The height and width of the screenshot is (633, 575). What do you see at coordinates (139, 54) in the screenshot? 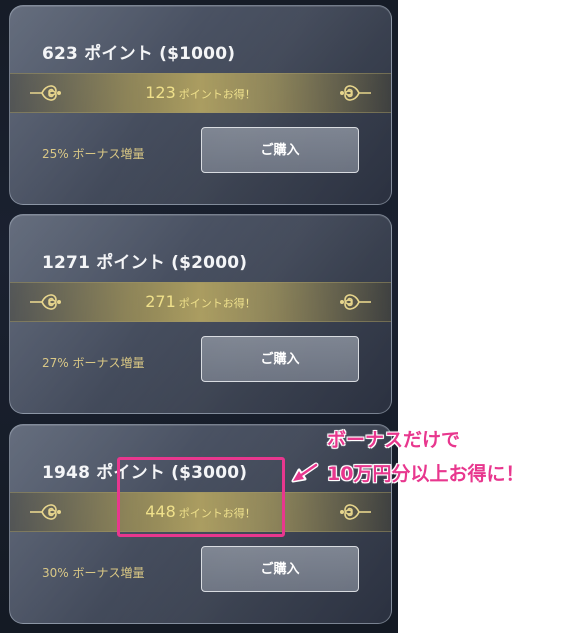
I see `offer-title: 623 ポイント ($1000)` at bounding box center [139, 54].